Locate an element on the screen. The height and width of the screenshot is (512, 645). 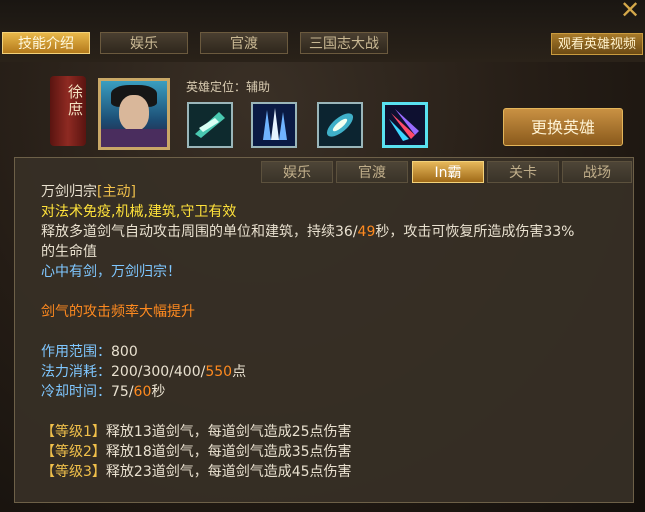
skill-range: 作用范围：800 is located at coordinates (89, 352).